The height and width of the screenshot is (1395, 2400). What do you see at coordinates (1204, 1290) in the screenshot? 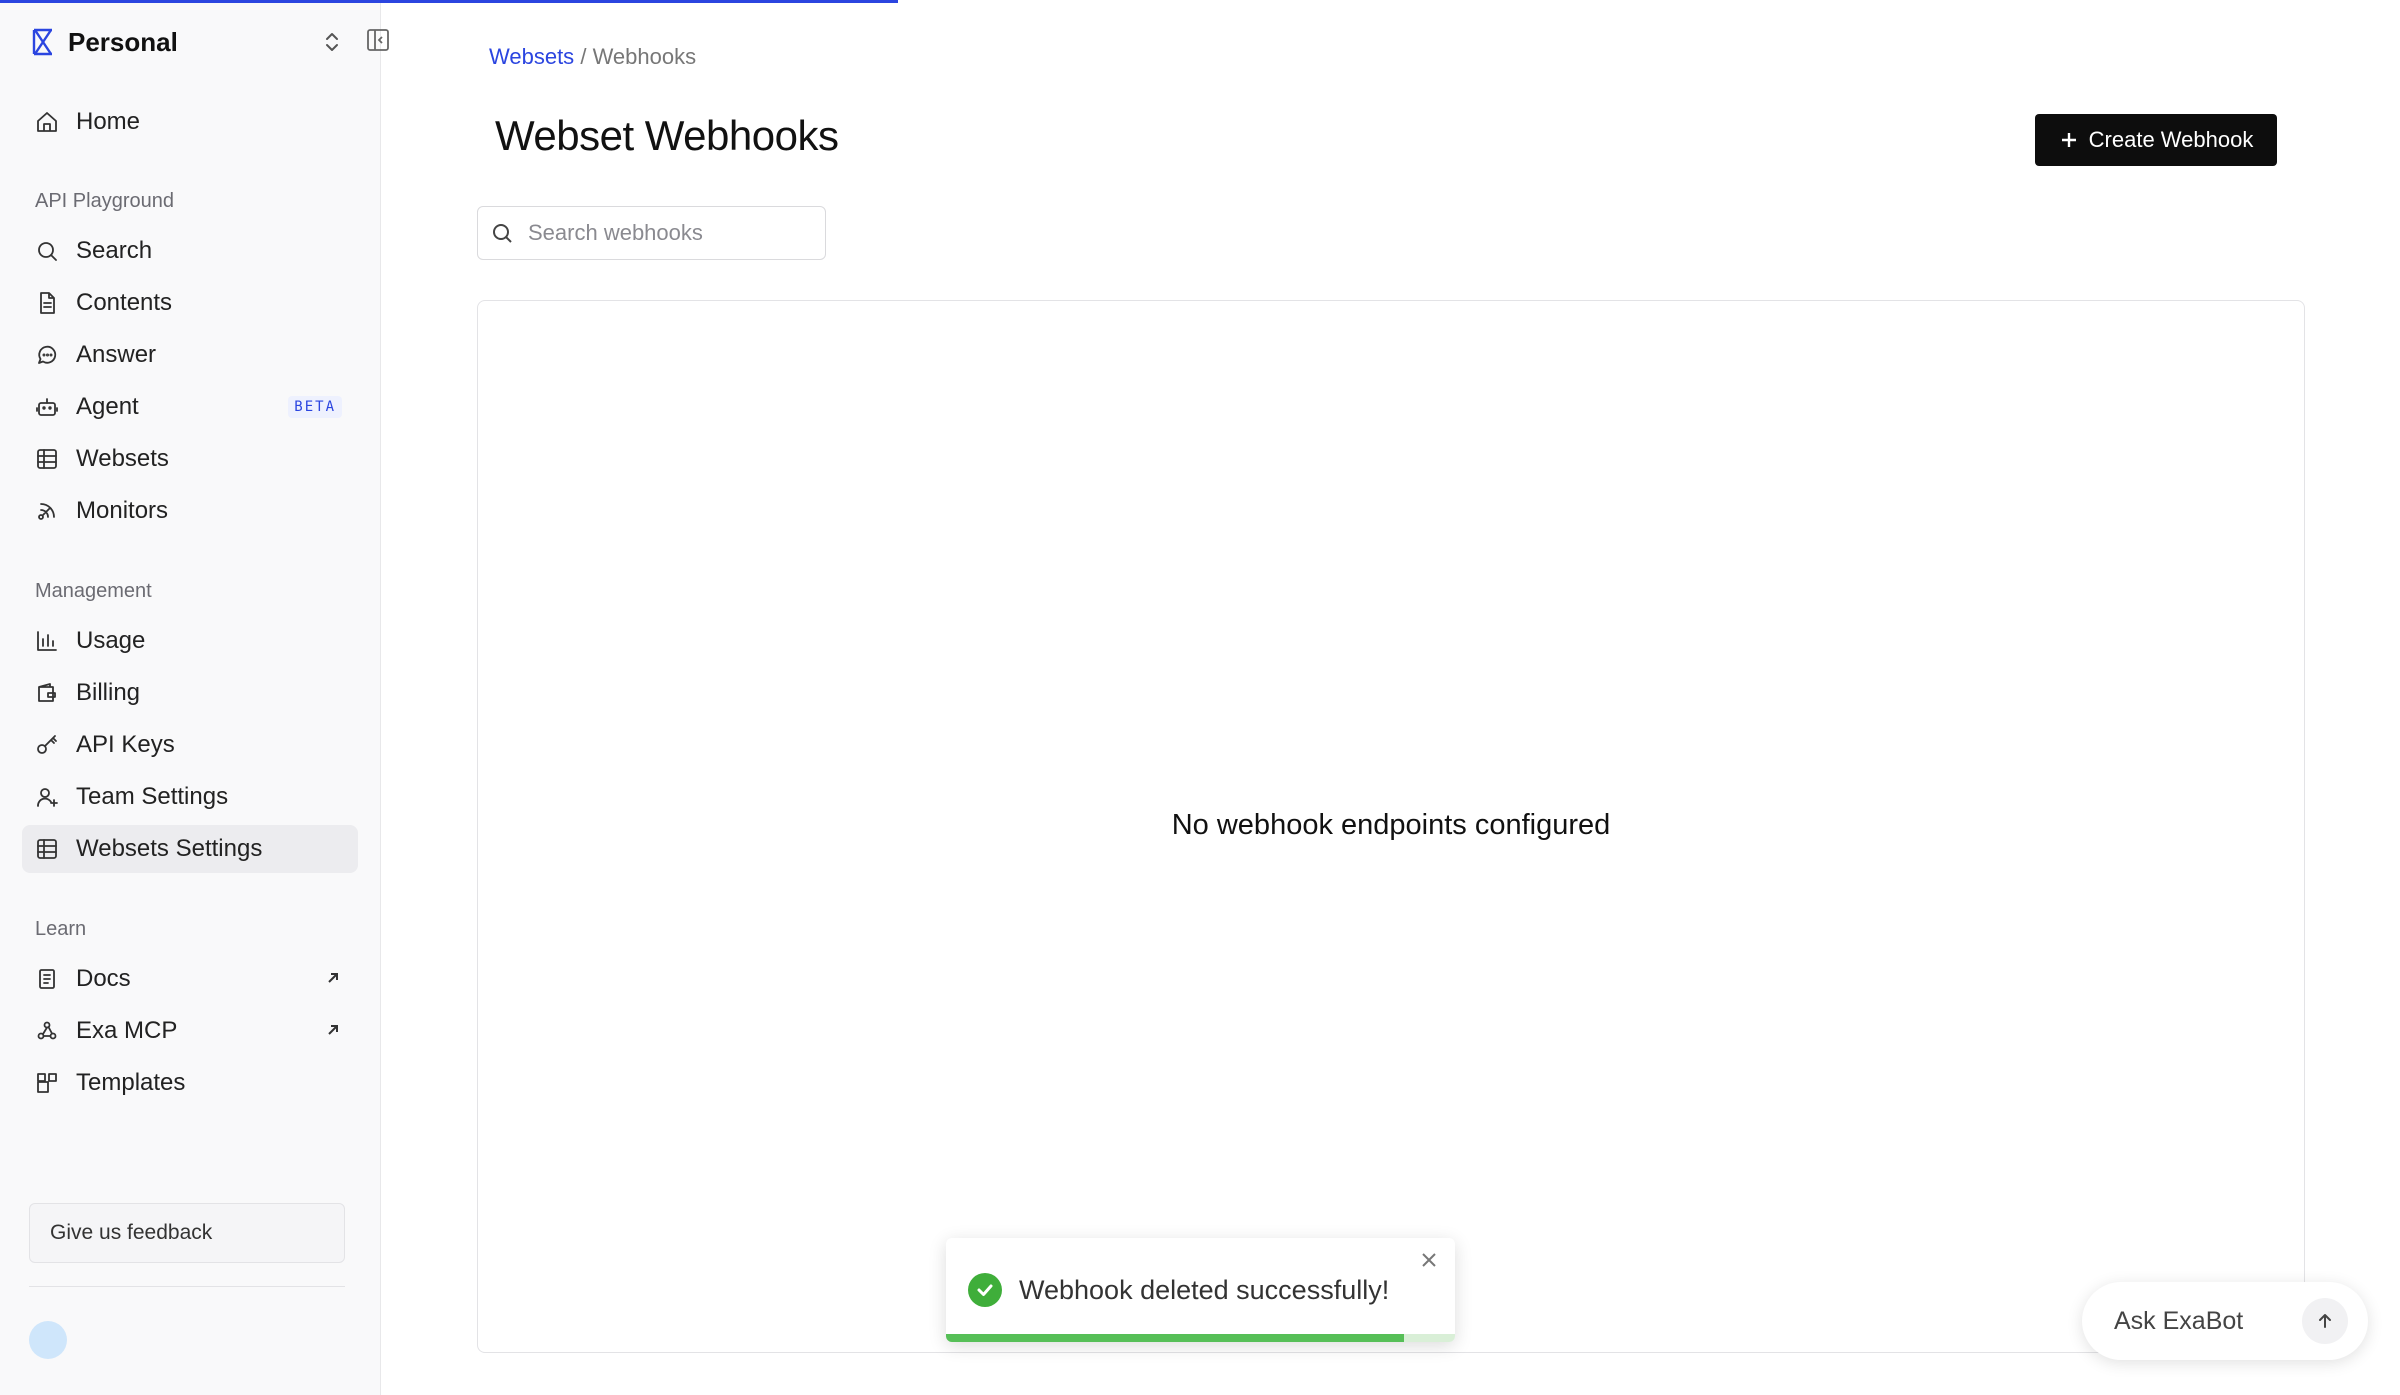
I see `toast-message: Webhook deleted successfully!` at bounding box center [1204, 1290].